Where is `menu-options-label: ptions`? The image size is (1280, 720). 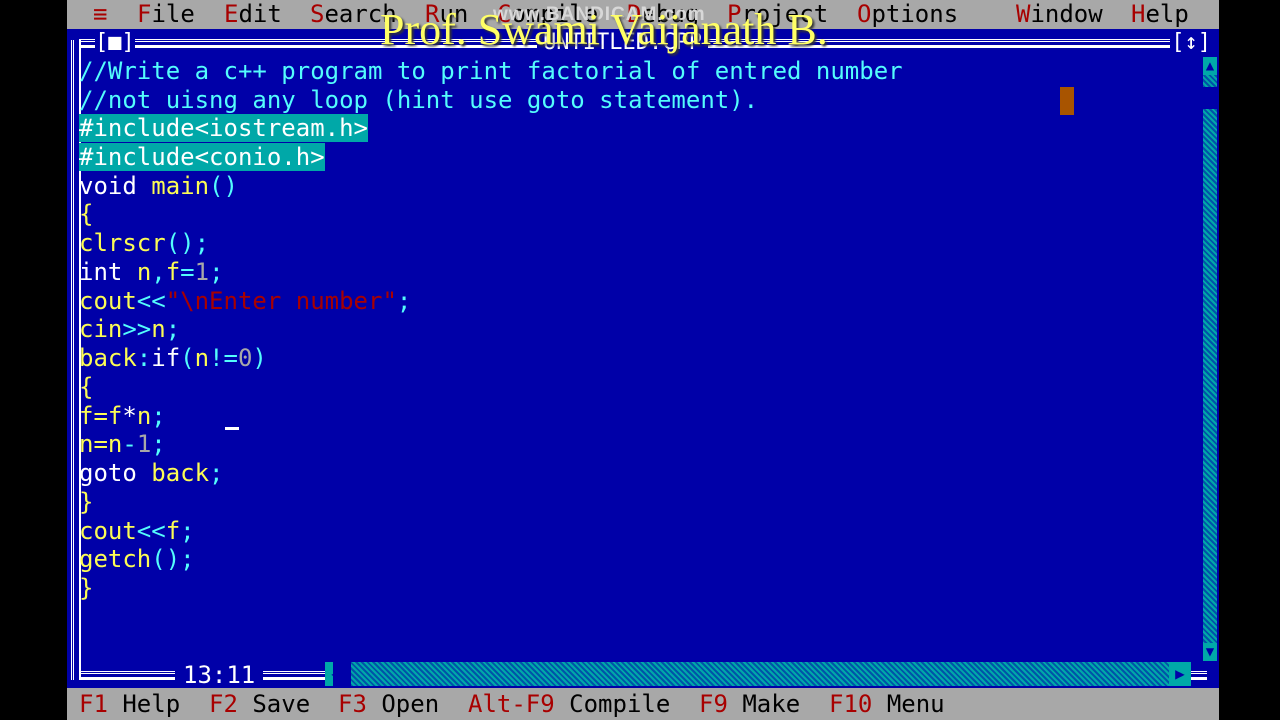 menu-options-label: ptions is located at coordinates (915, 14).